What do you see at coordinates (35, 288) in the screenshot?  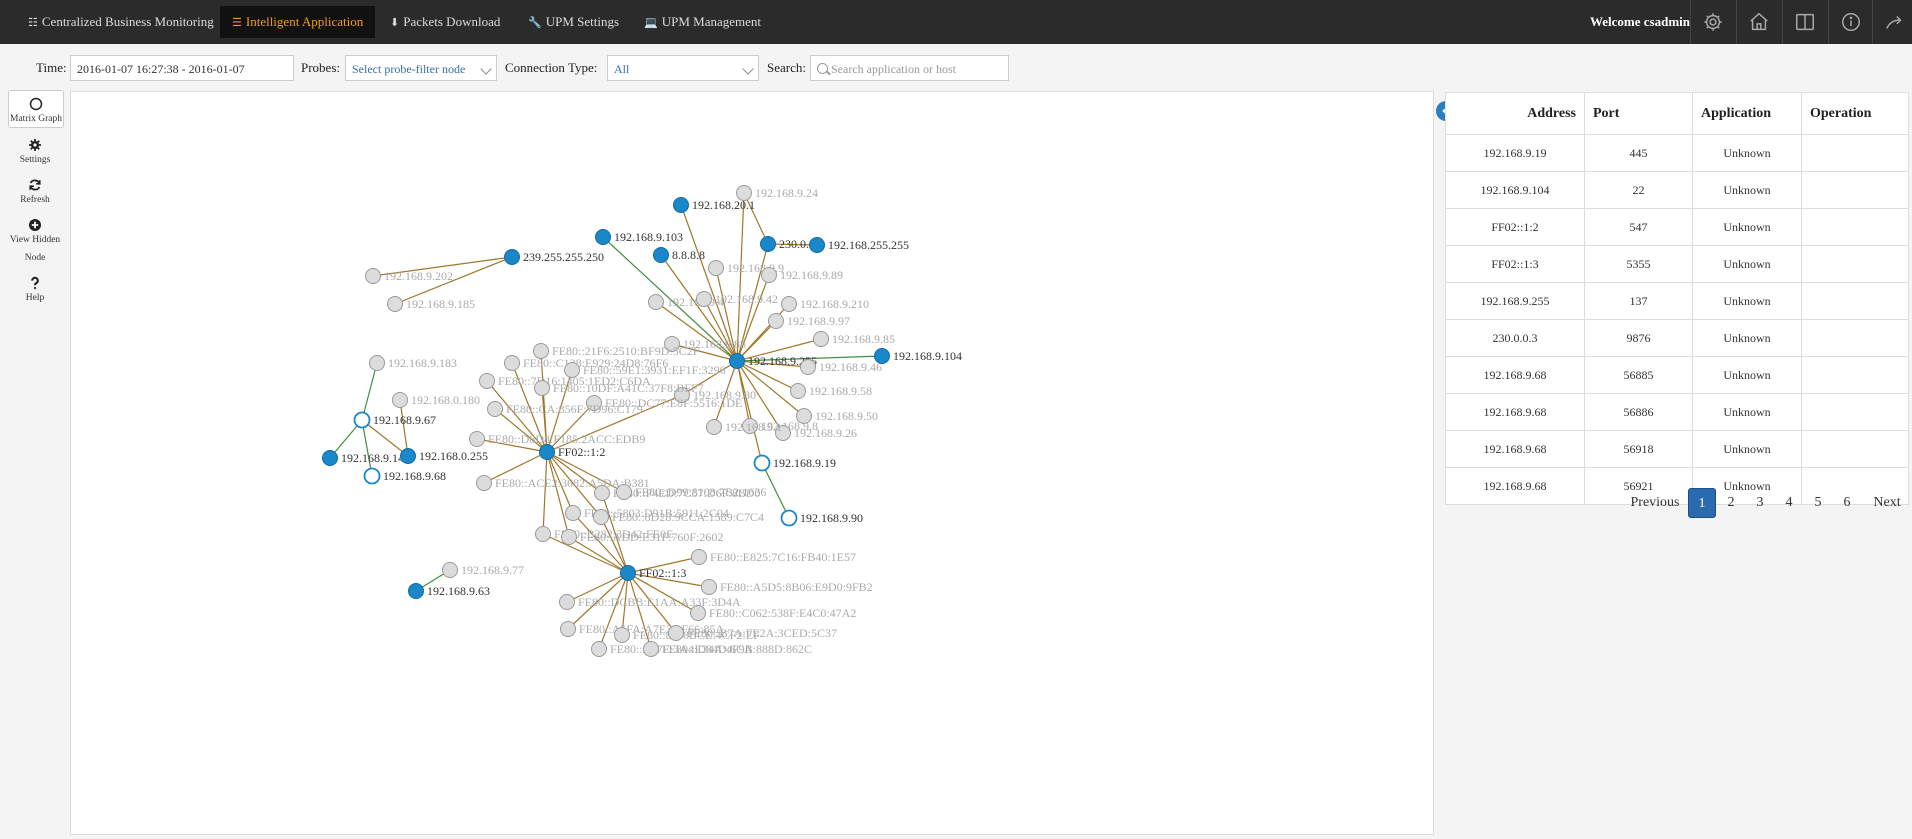 I see `help-tool-button: Help` at bounding box center [35, 288].